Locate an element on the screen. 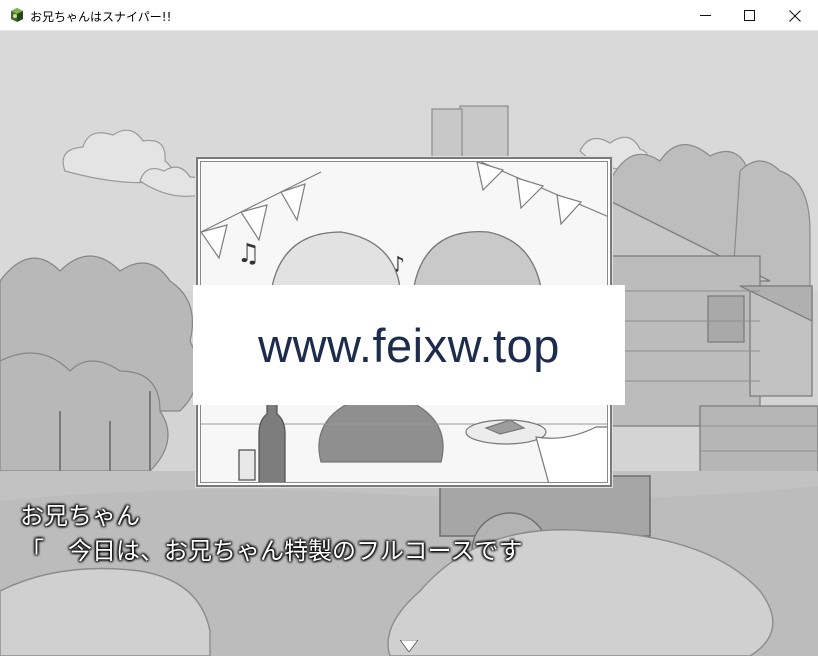 Image resolution: width=818 pixels, height=656 pixels. advance-arrow-icon is located at coordinates (409, 646).